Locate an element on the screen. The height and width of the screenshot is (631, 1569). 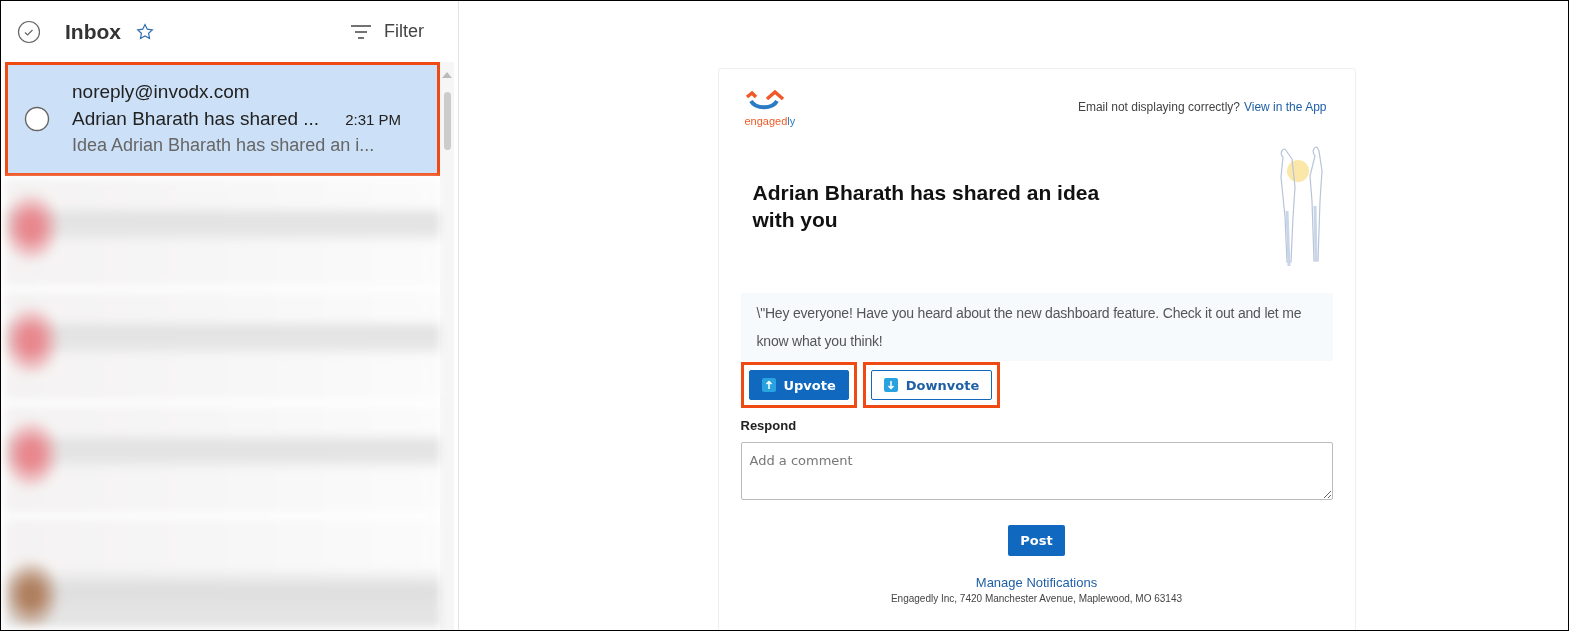
respond-label: Respond is located at coordinates (769, 425).